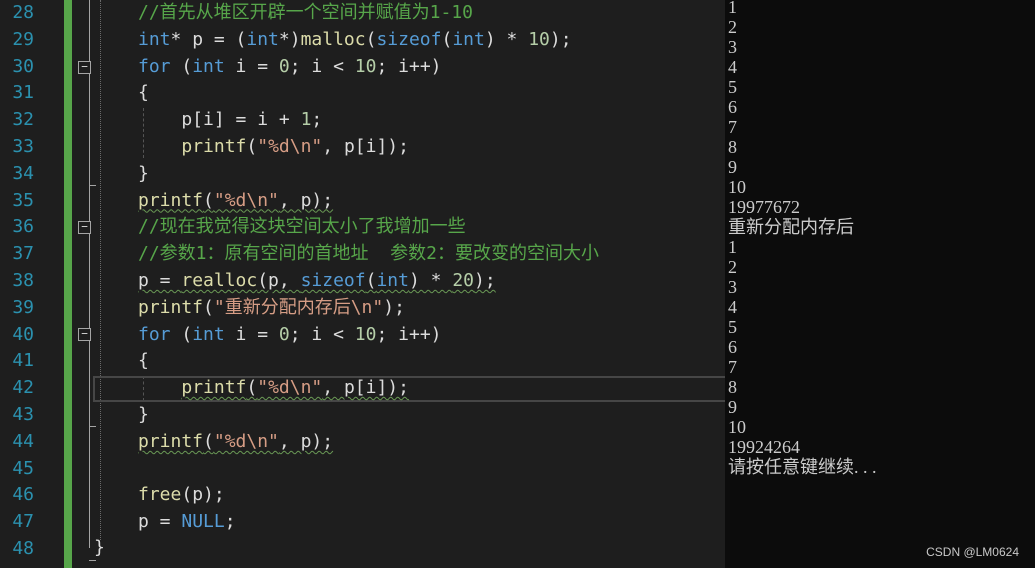 Image resolution: width=1035 pixels, height=568 pixels. I want to click on code-token: realloc, so click(219, 280).